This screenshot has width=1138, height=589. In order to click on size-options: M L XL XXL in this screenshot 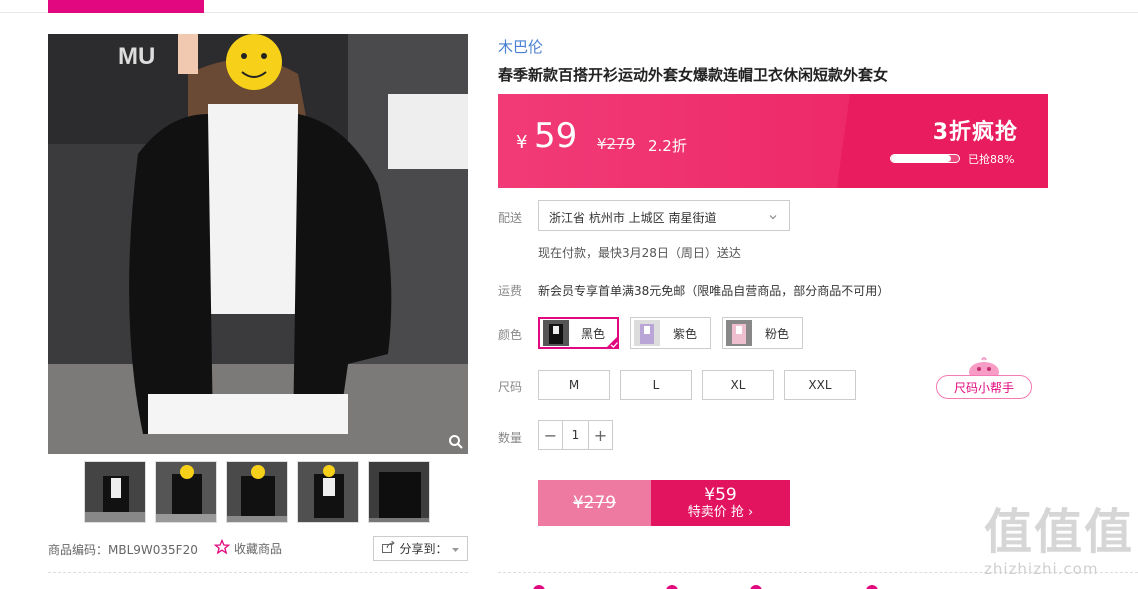, I will do `click(697, 385)`.